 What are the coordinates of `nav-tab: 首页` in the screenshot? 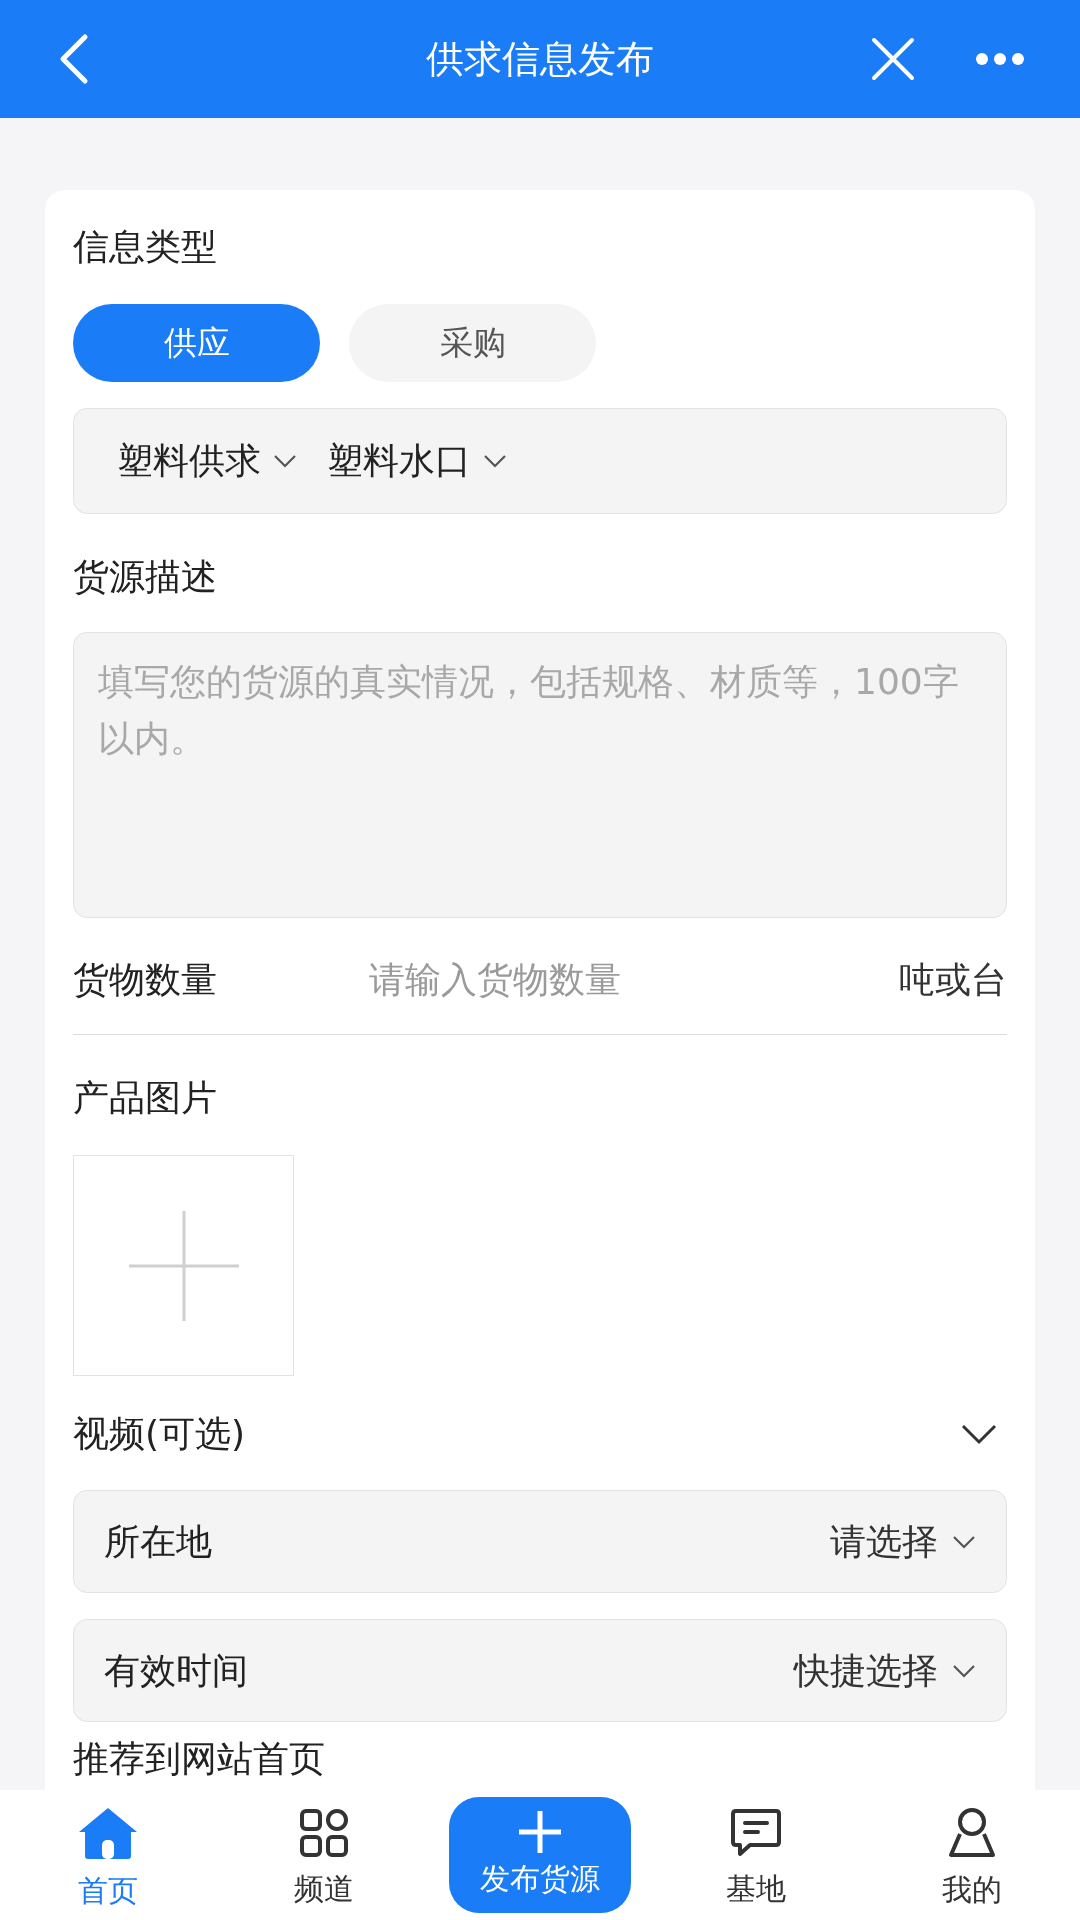 It's located at (108, 1855).